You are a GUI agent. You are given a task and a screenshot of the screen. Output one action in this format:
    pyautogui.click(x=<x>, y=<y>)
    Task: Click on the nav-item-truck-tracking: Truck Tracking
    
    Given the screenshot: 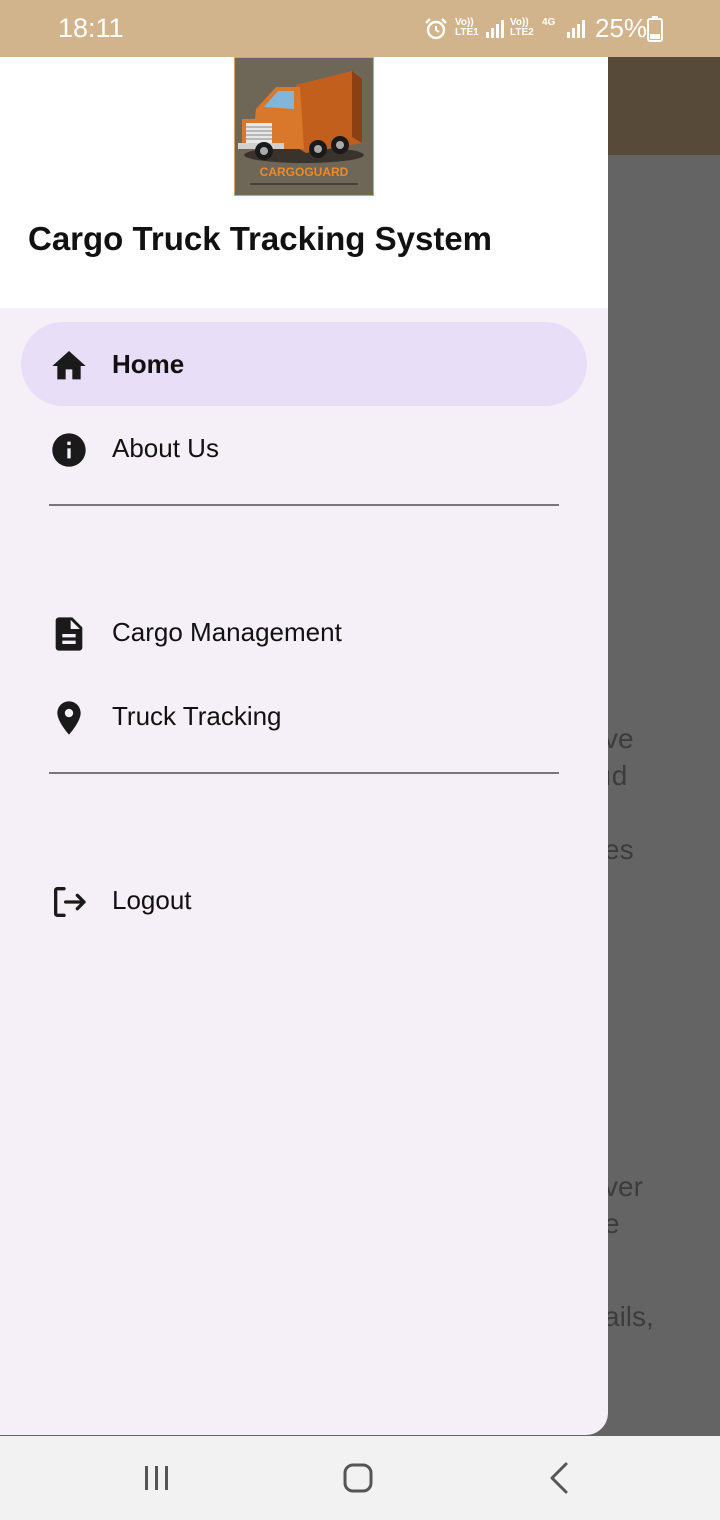 What is the action you would take?
    pyautogui.click(x=304, y=716)
    